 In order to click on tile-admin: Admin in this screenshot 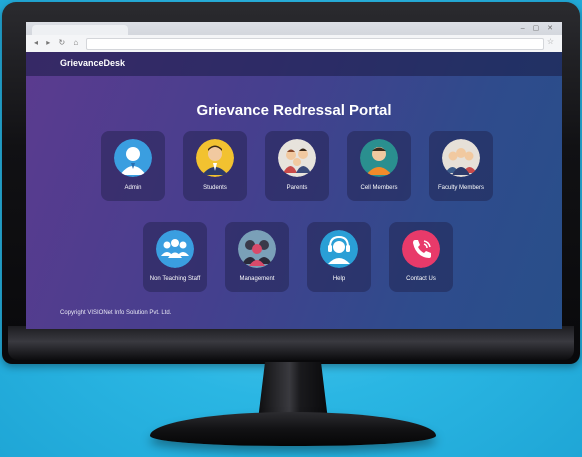, I will do `click(133, 166)`.